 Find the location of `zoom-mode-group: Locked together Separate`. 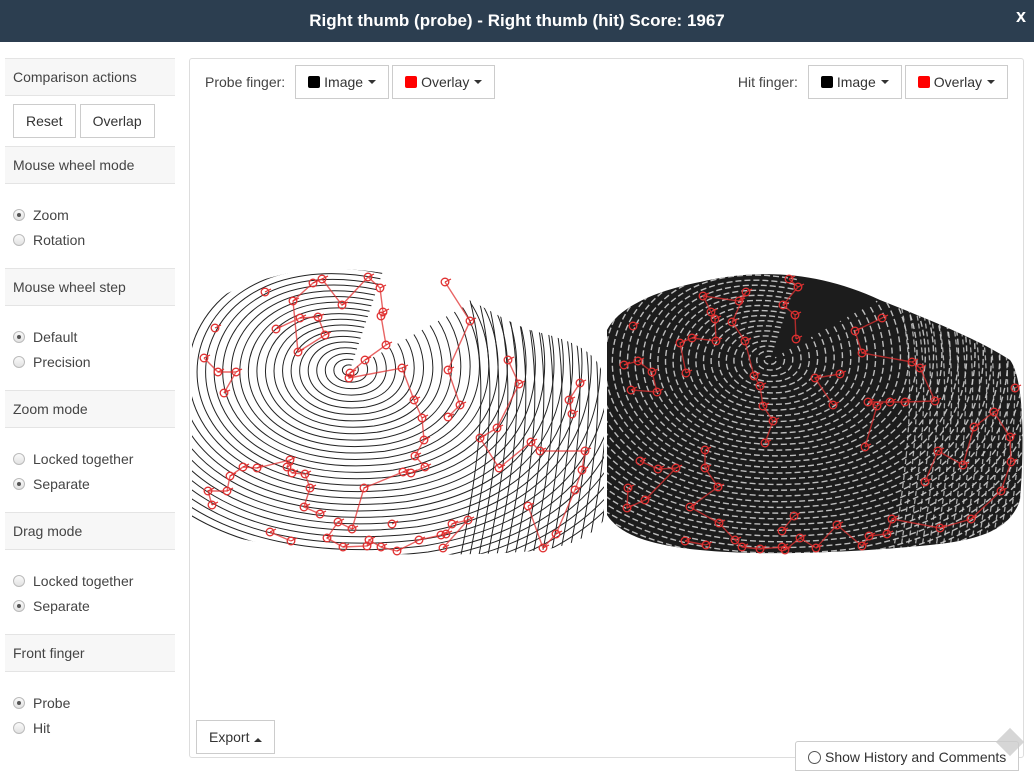

zoom-mode-group: Locked together Separate is located at coordinates (90, 470).